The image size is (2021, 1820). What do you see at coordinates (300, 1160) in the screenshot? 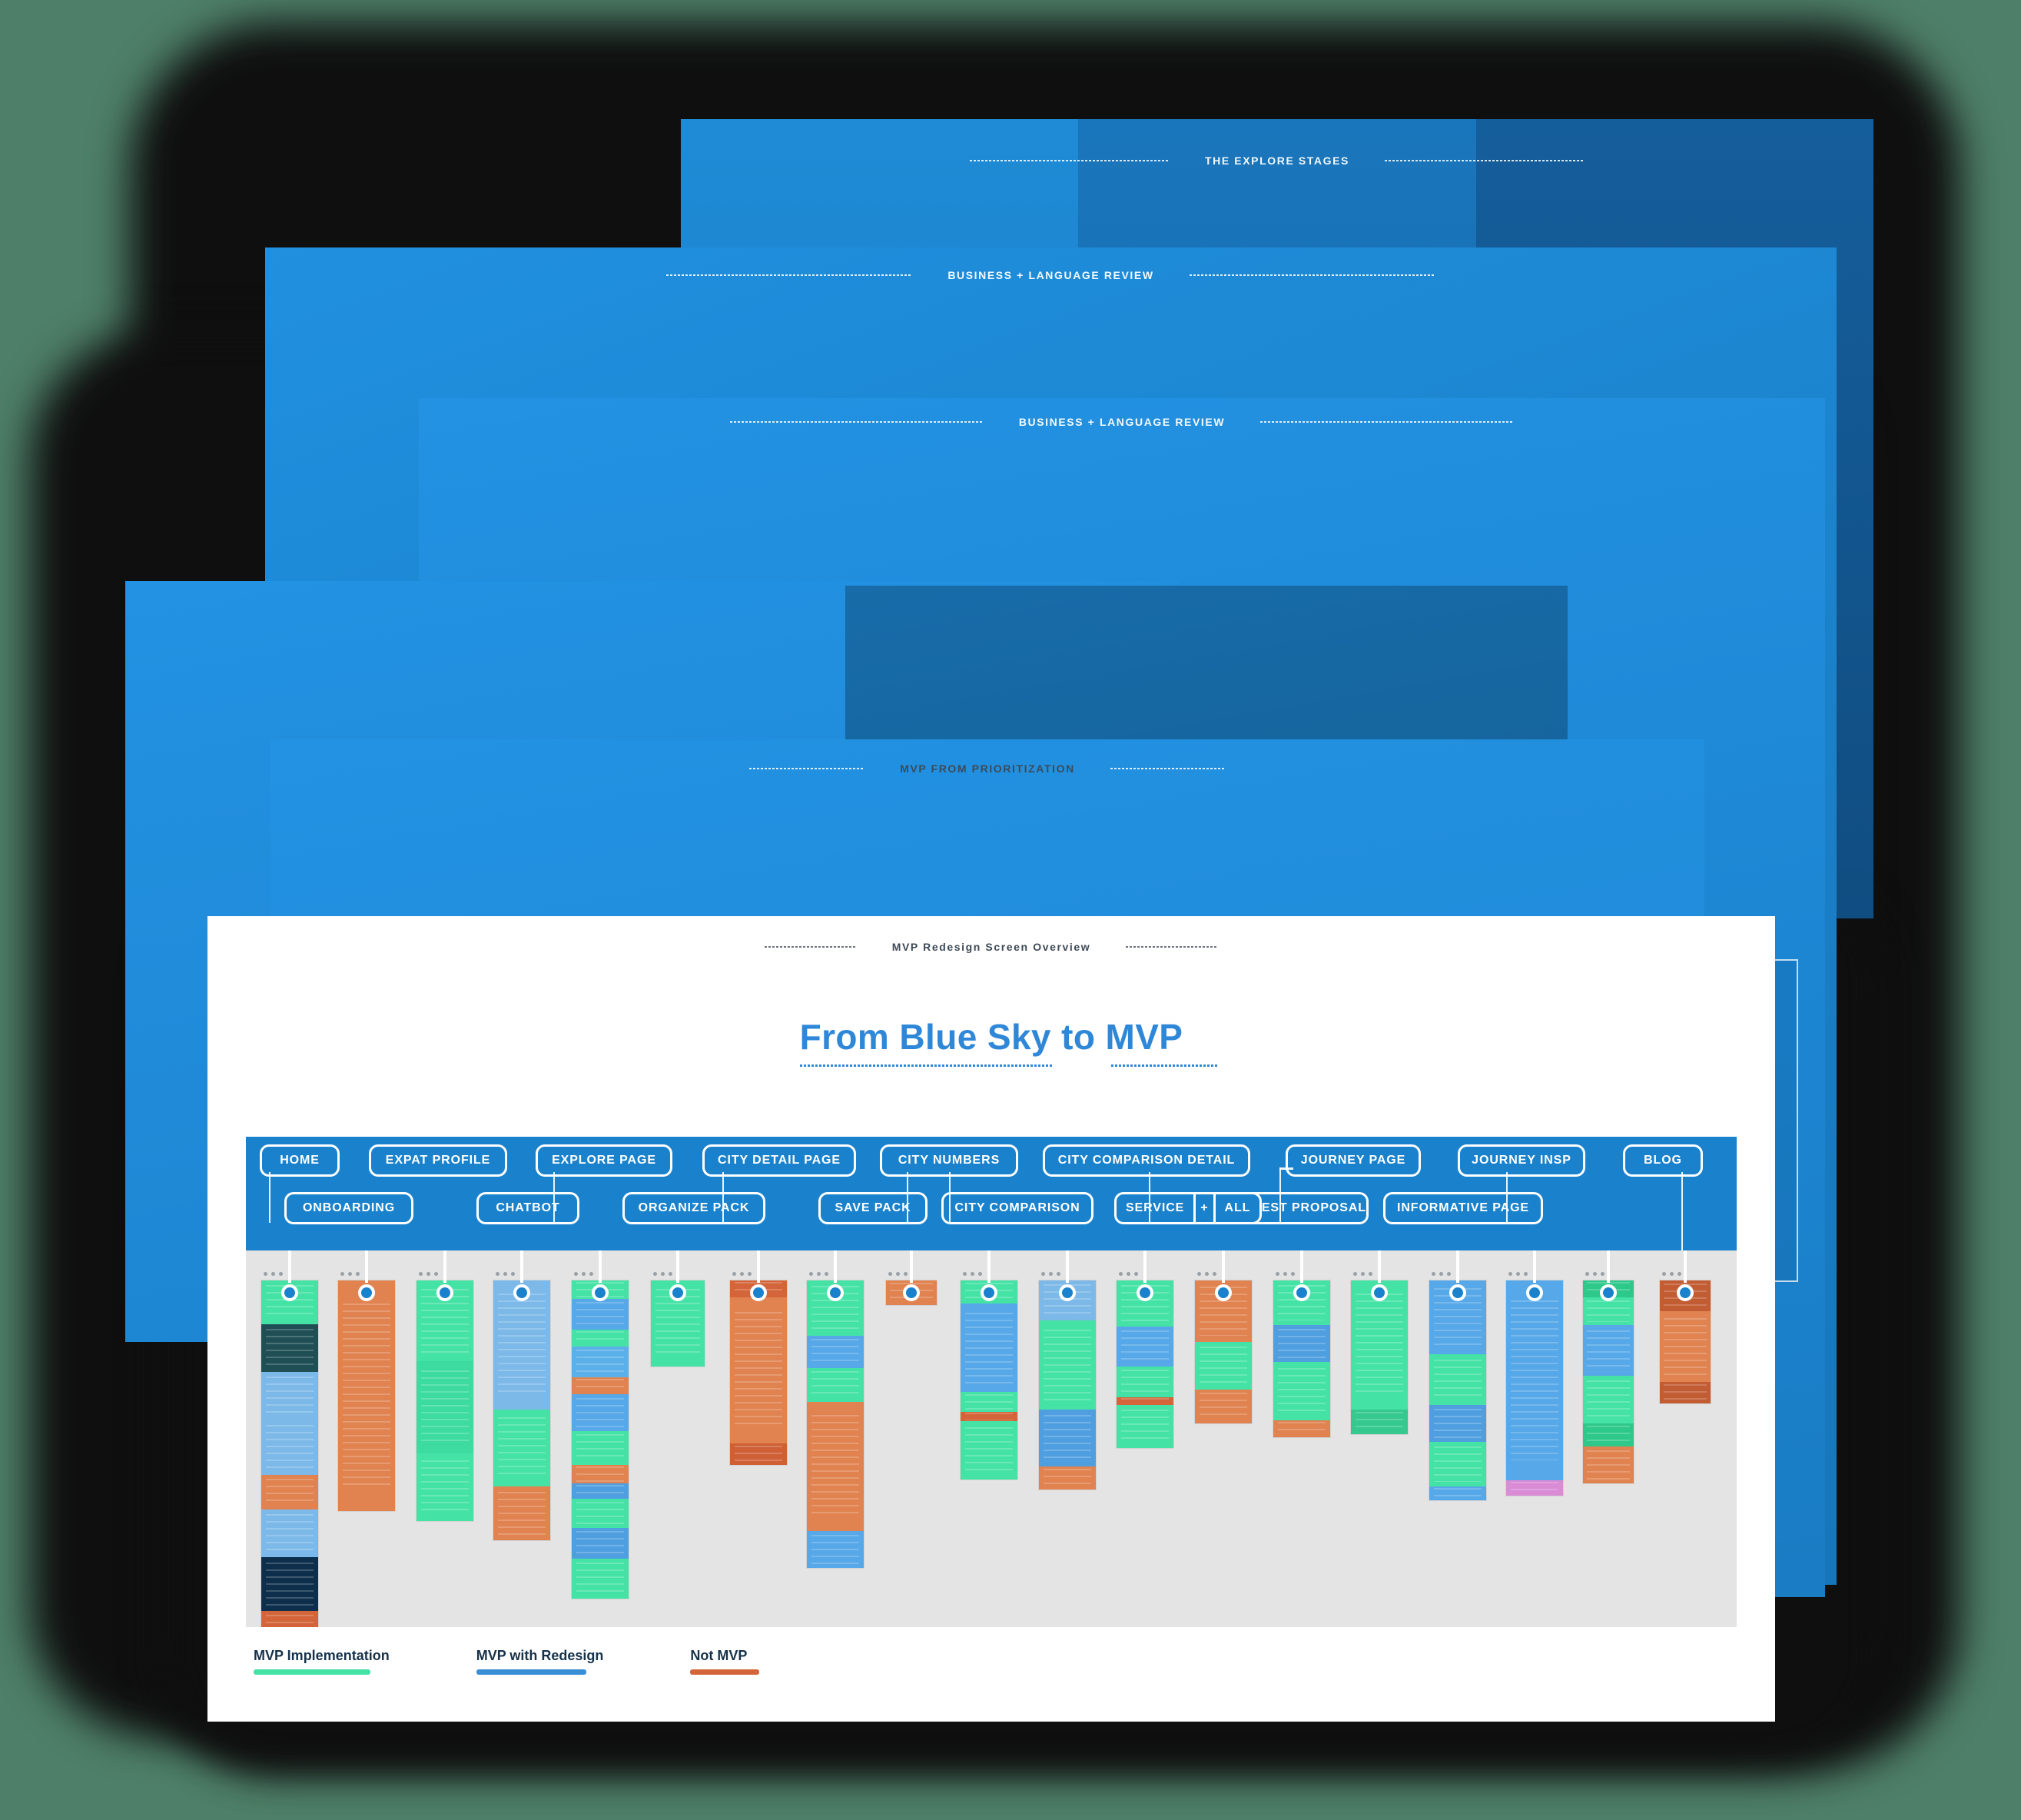
I see `nav-chip-home: HOME` at bounding box center [300, 1160].